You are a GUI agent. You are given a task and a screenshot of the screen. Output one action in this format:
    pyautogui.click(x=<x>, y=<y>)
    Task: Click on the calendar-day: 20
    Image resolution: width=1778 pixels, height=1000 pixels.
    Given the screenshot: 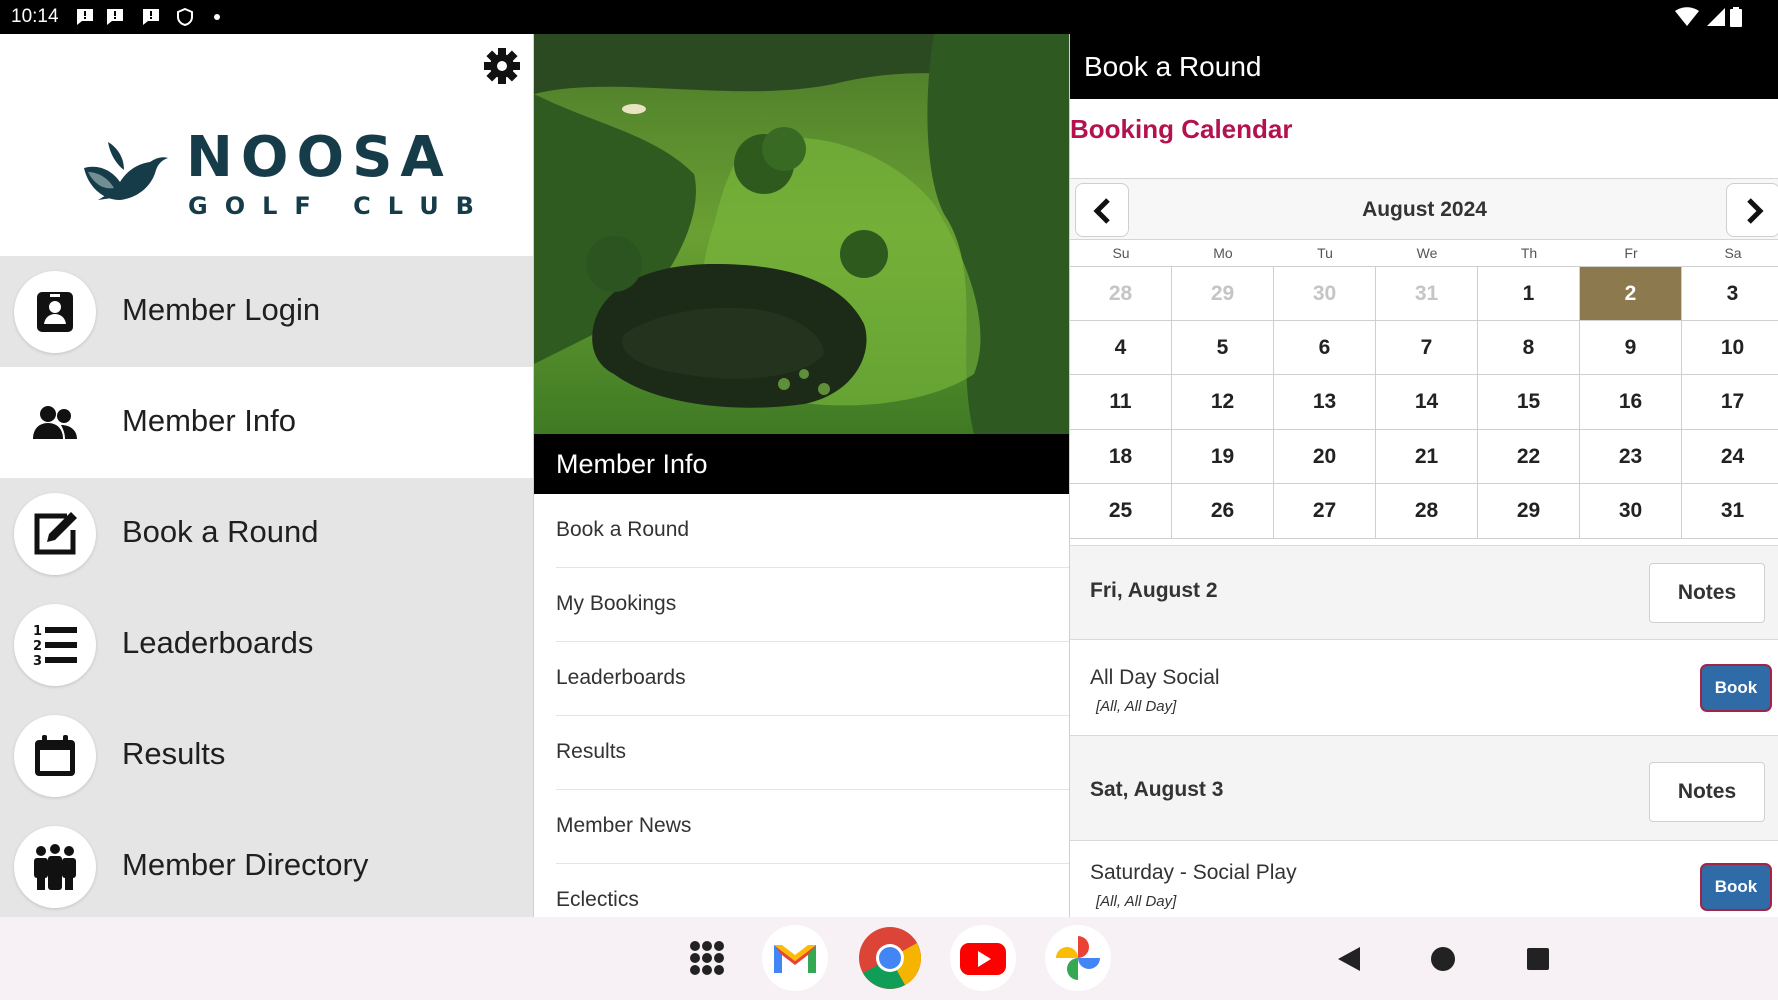 What is the action you would take?
    pyautogui.click(x=1325, y=456)
    